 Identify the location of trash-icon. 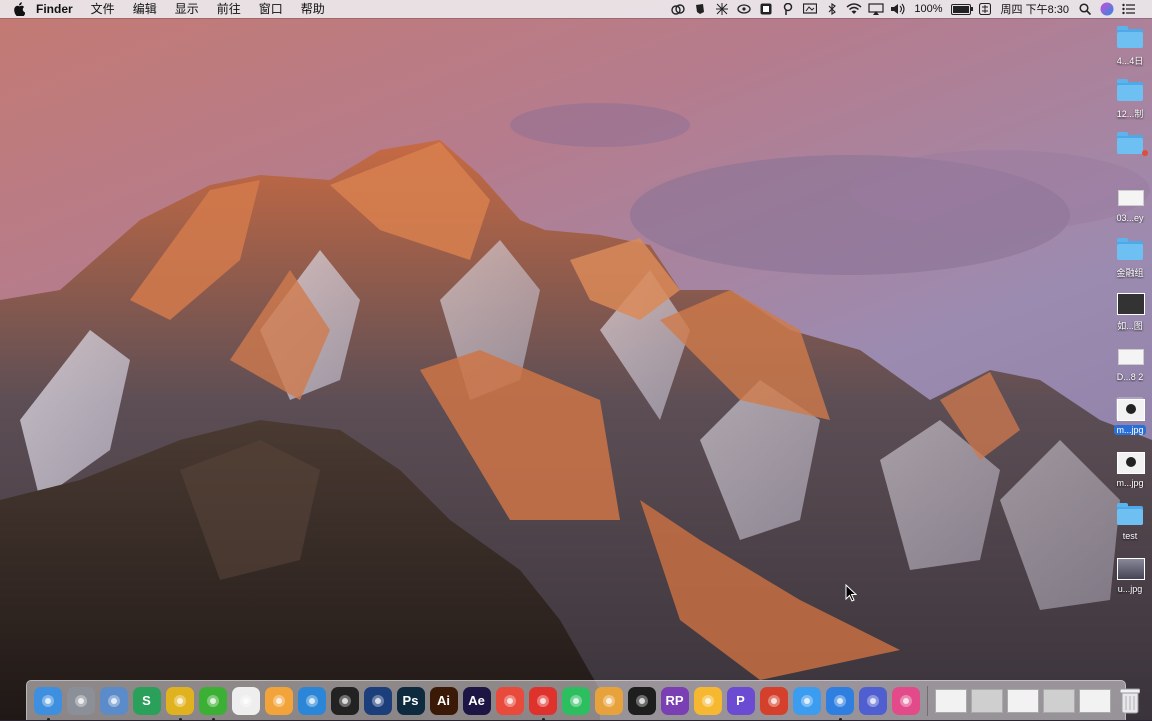
(1130, 701).